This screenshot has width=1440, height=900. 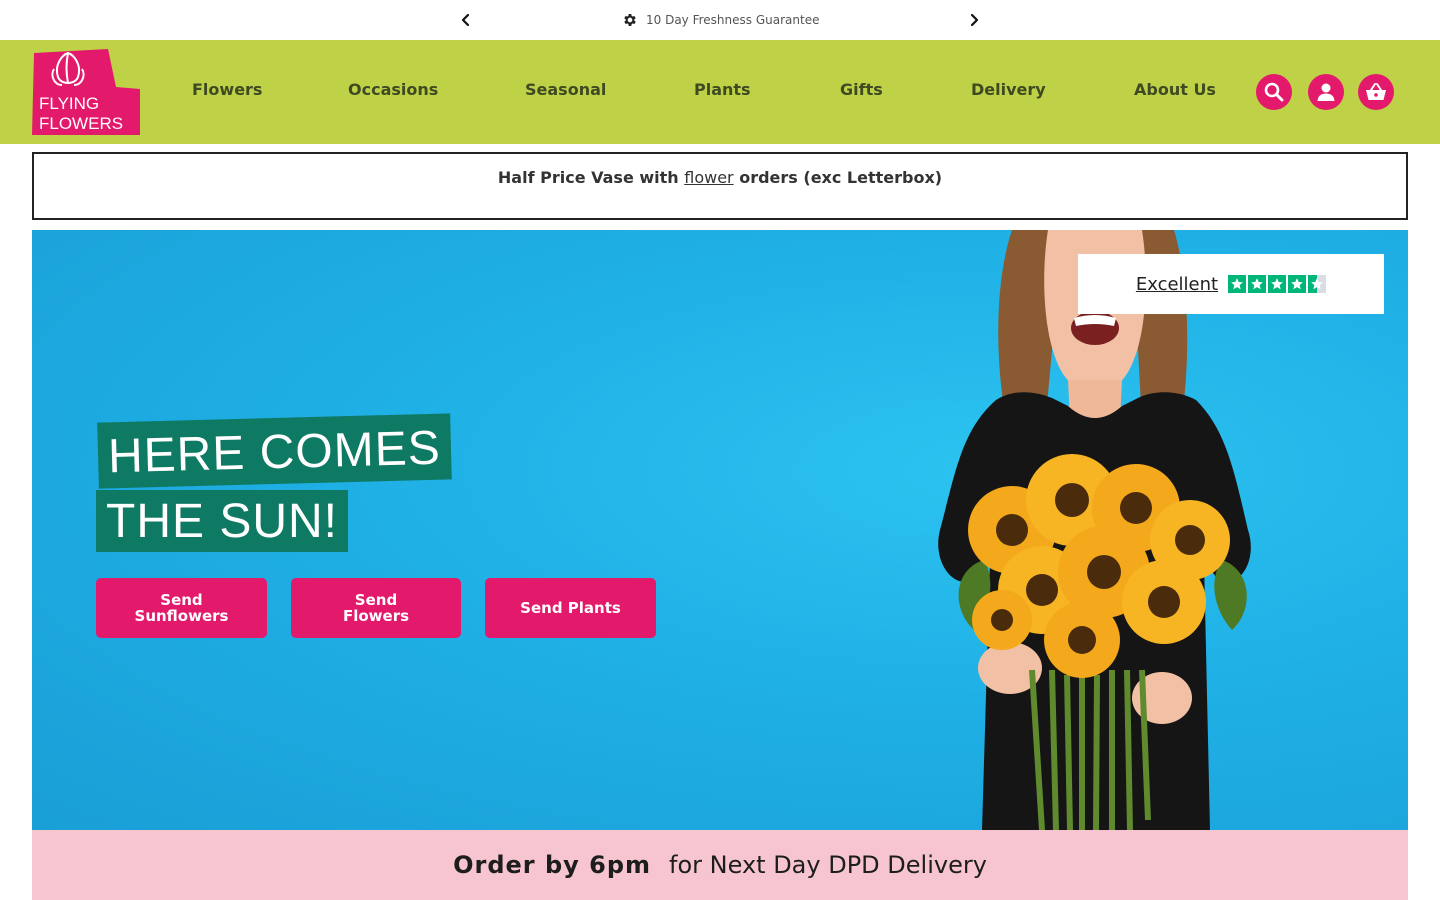 I want to click on trustpilot-widget: Excellent, so click(x=1231, y=284).